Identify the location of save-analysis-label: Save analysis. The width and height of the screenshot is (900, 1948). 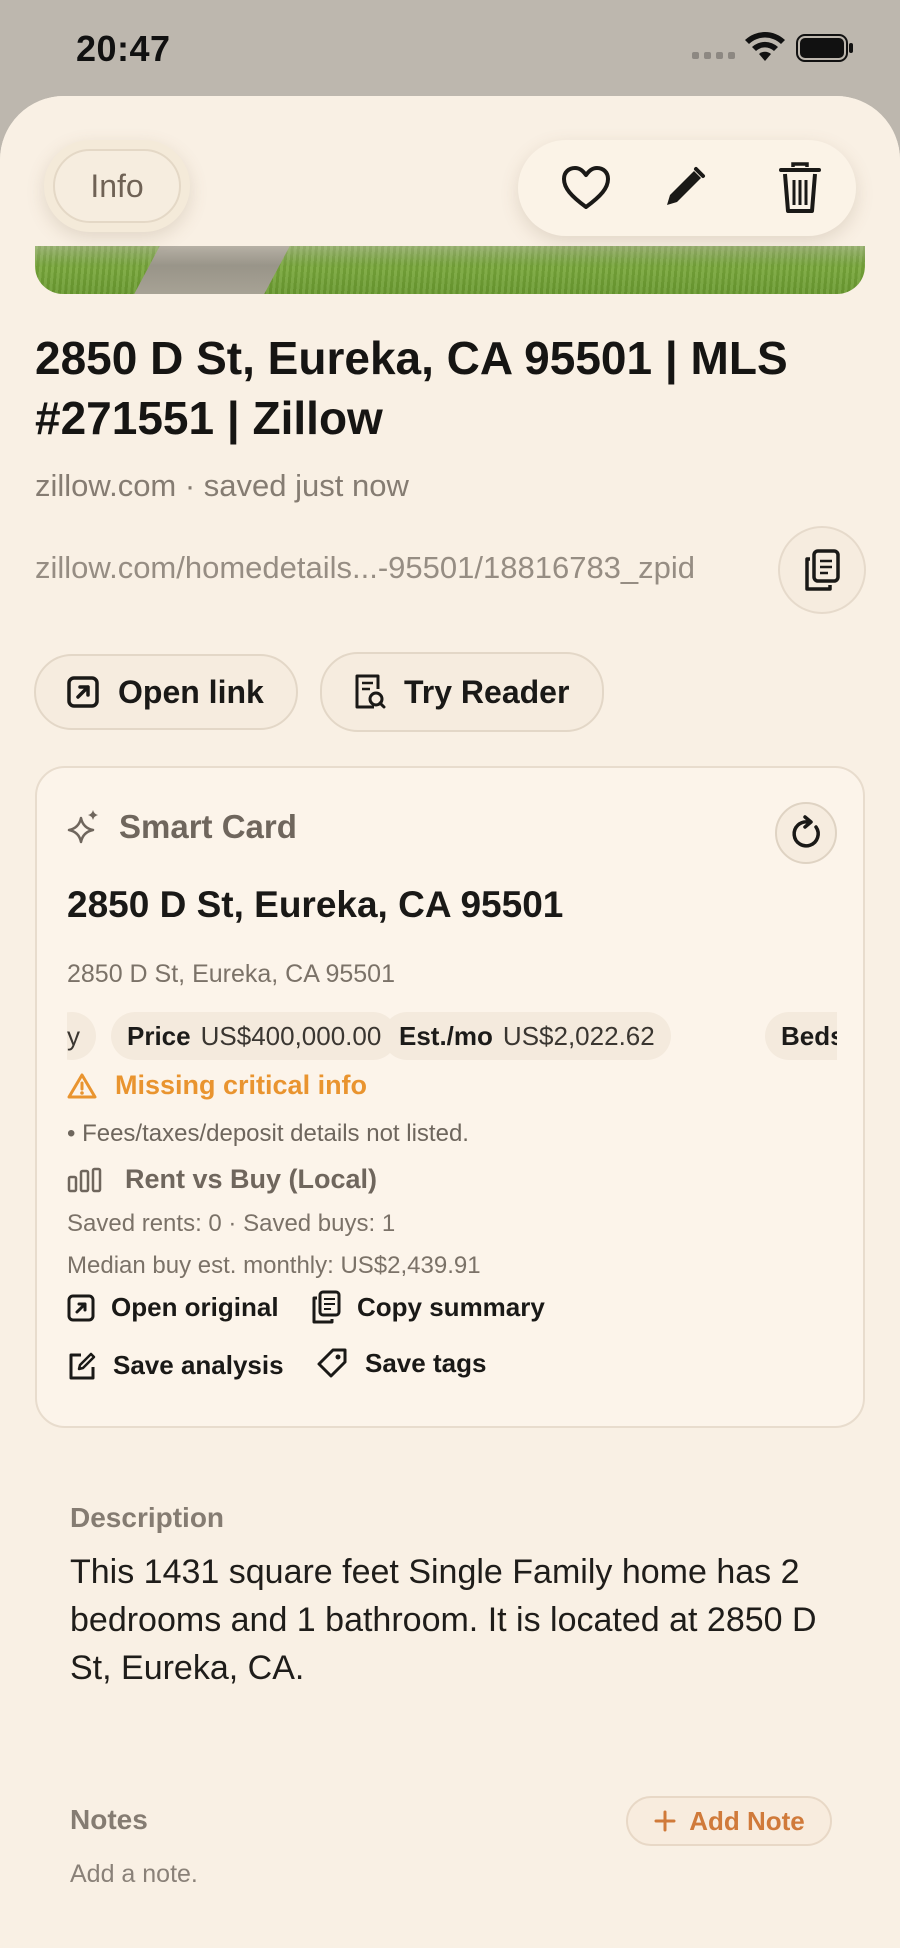
(198, 1365).